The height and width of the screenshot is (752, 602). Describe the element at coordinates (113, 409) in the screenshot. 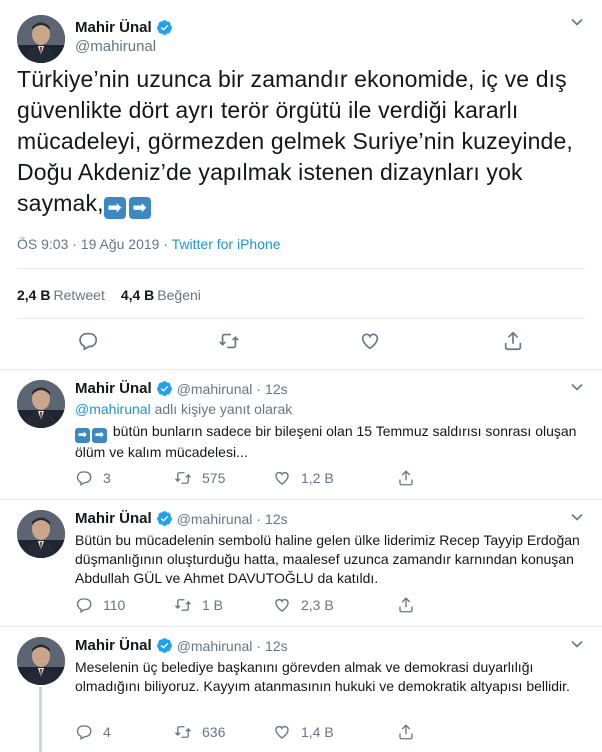

I see `mention-link: @mahirunal` at that location.